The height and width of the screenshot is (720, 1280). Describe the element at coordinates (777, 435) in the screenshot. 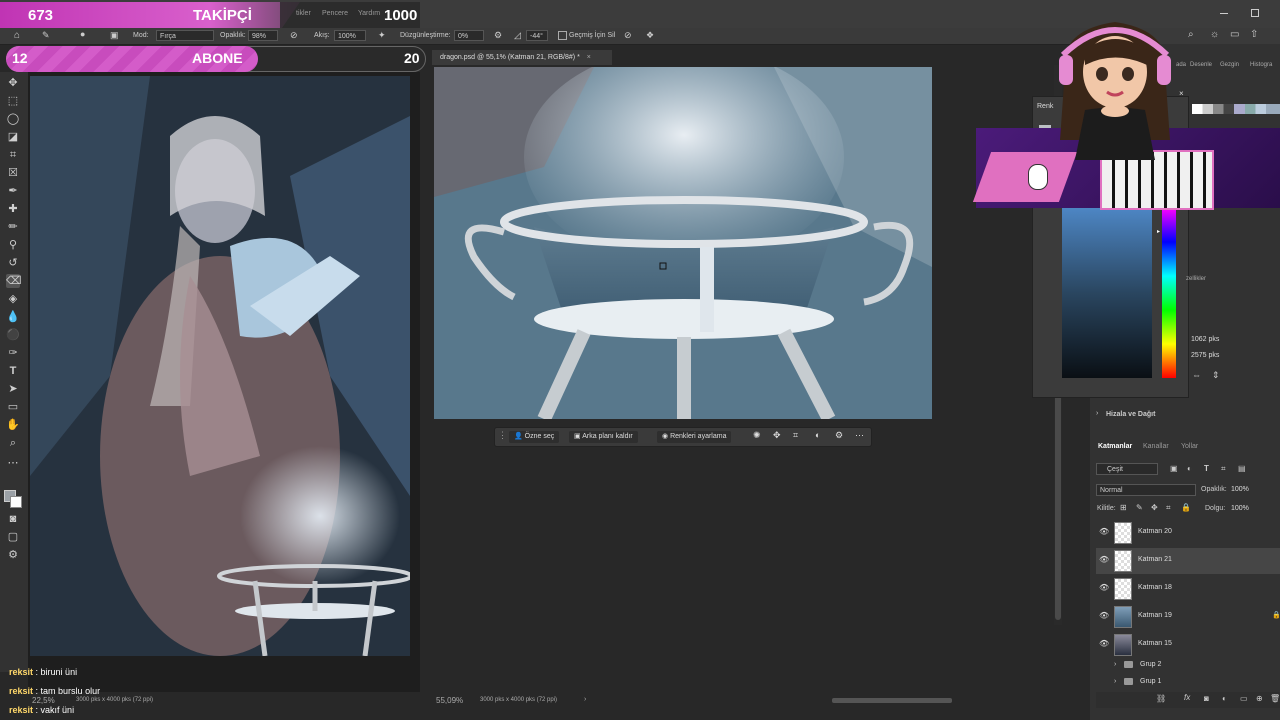

I see `transform-icon: ✥` at that location.